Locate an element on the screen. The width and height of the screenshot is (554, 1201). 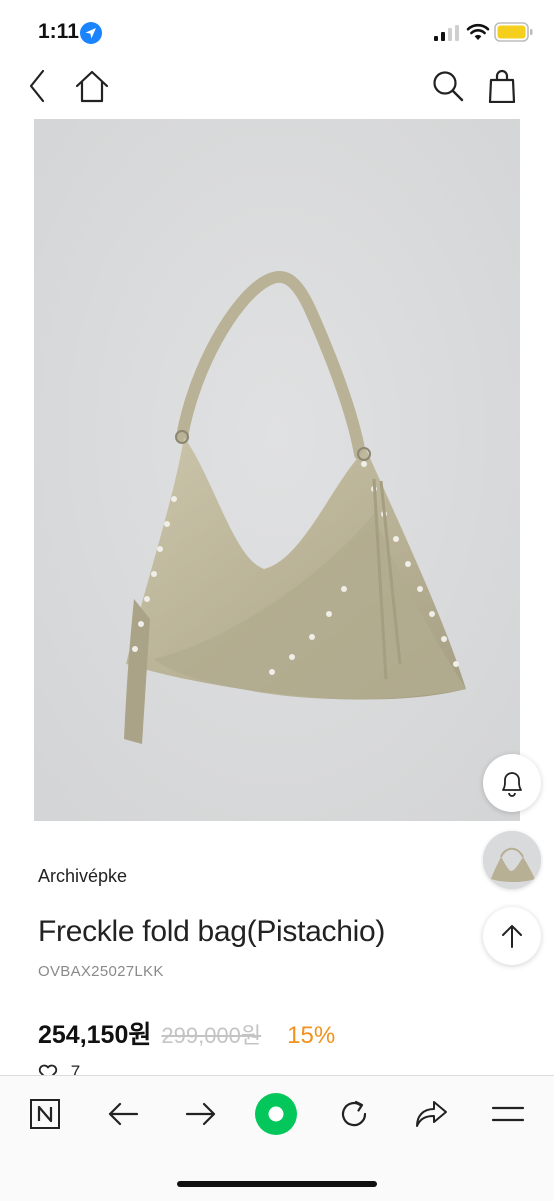
search-button is located at coordinates (448, 86).